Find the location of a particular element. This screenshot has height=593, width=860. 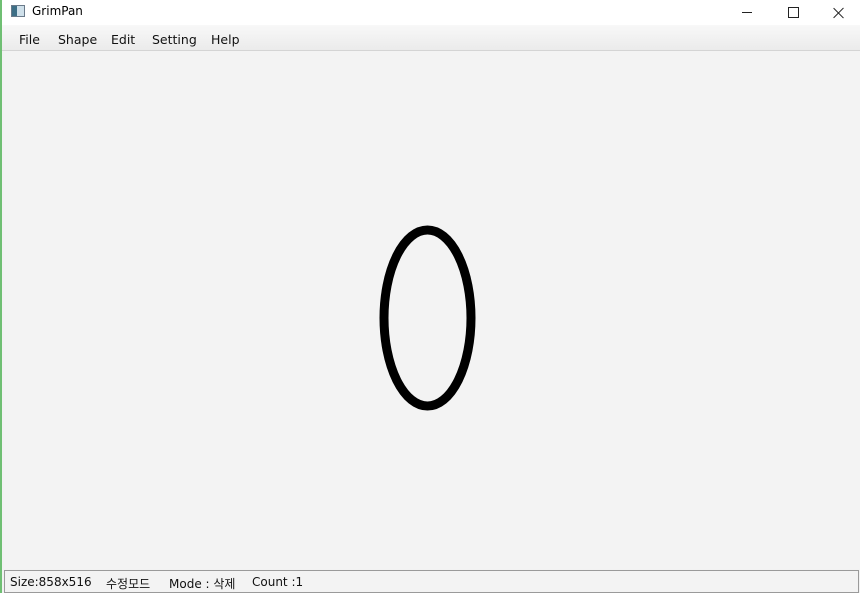

menu-edit: Edit is located at coordinates (123, 39).